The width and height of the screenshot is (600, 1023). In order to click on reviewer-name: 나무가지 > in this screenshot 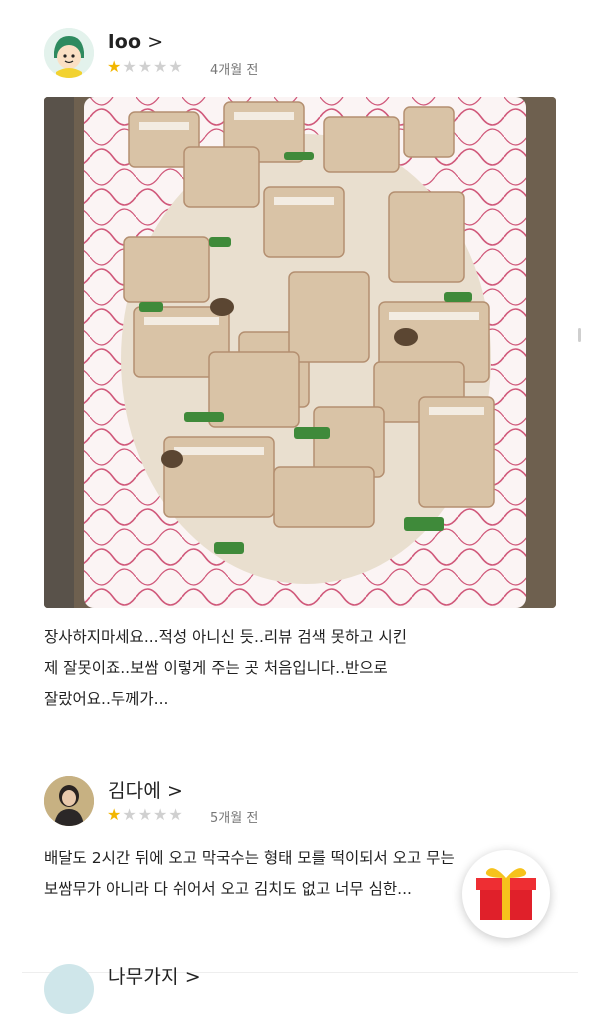, I will do `click(154, 975)`.